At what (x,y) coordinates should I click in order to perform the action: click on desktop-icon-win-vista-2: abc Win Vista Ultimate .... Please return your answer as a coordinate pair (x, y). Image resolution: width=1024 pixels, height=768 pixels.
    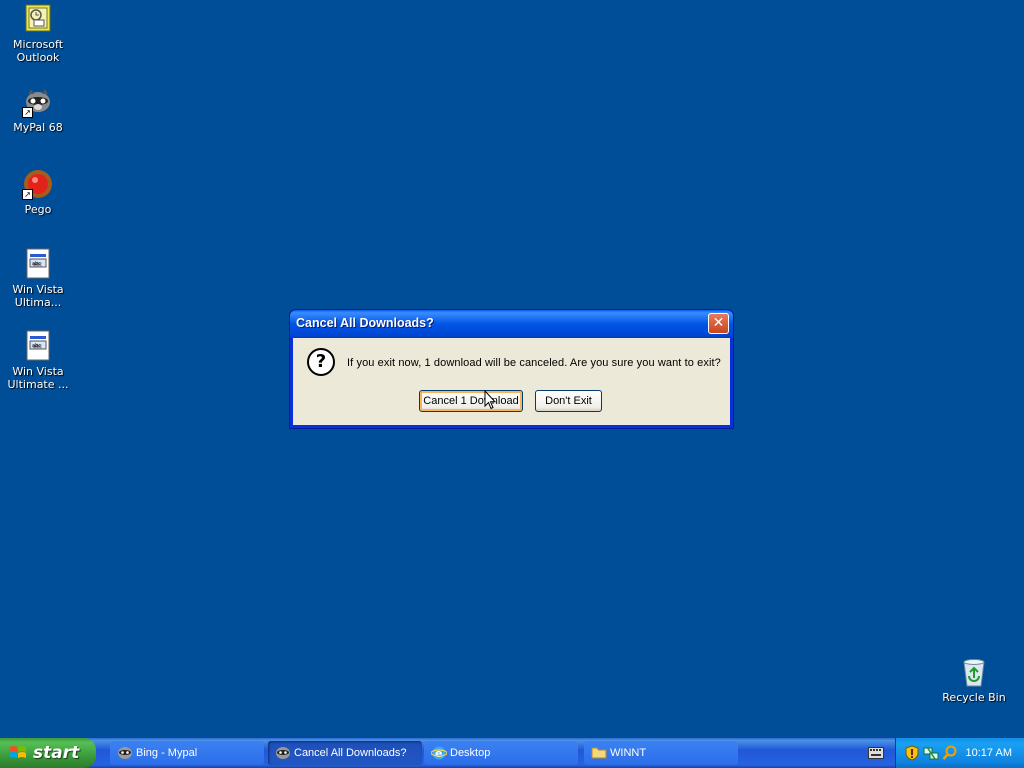
    Looking at the image, I should click on (38, 360).